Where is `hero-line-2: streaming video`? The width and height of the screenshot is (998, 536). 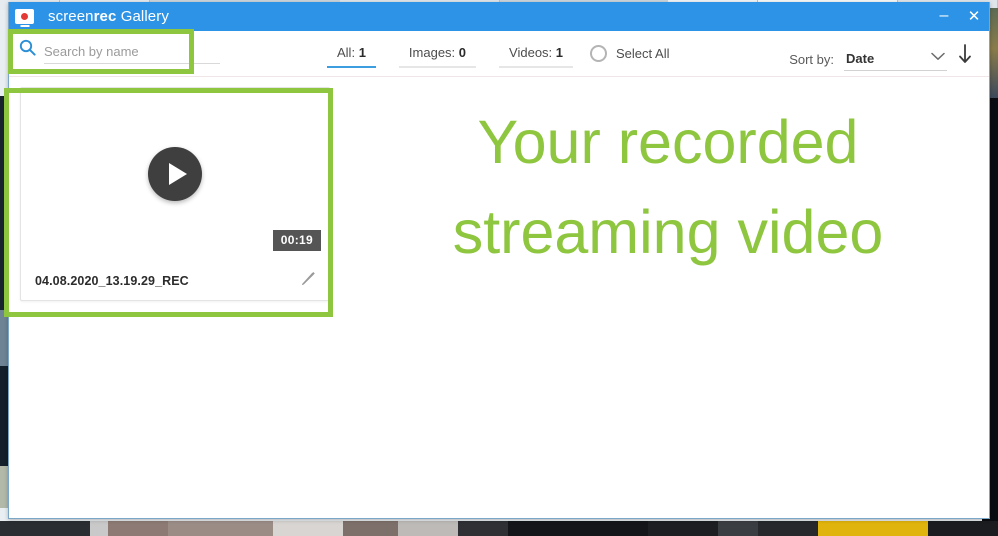
hero-line-2: streaming video is located at coordinates (668, 232).